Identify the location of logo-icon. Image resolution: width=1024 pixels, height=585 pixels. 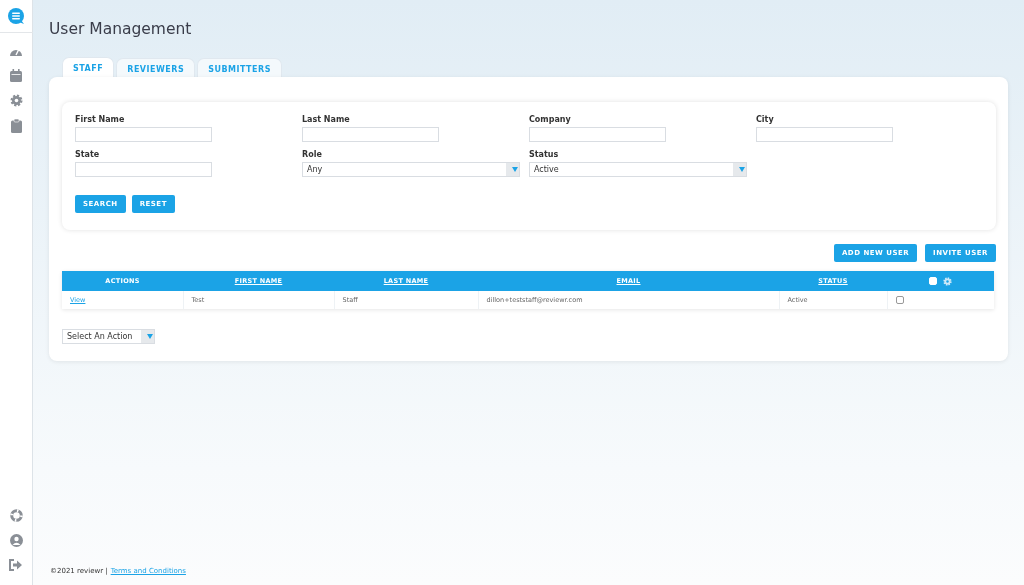
(16, 16).